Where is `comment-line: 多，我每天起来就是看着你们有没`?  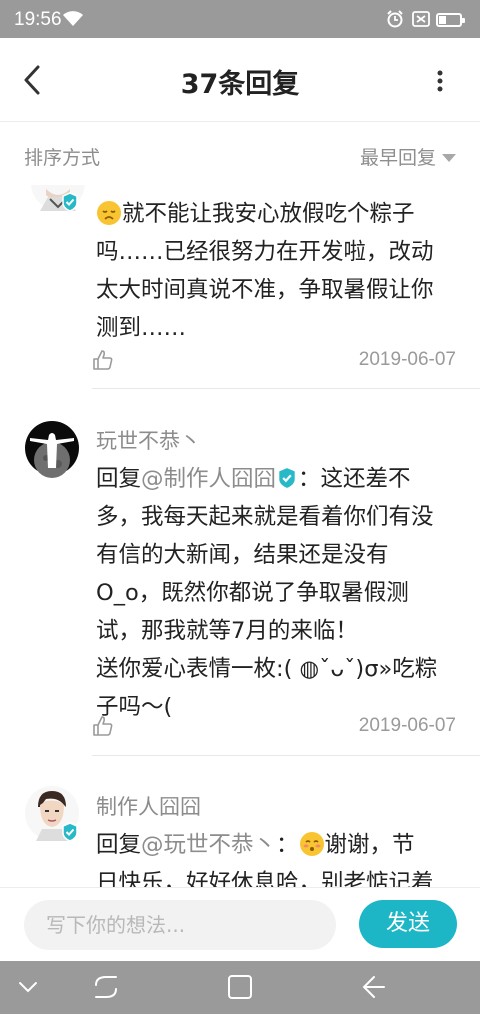
comment-line: 多，我每天起来就是看着你们有没 is located at coordinates (265, 517).